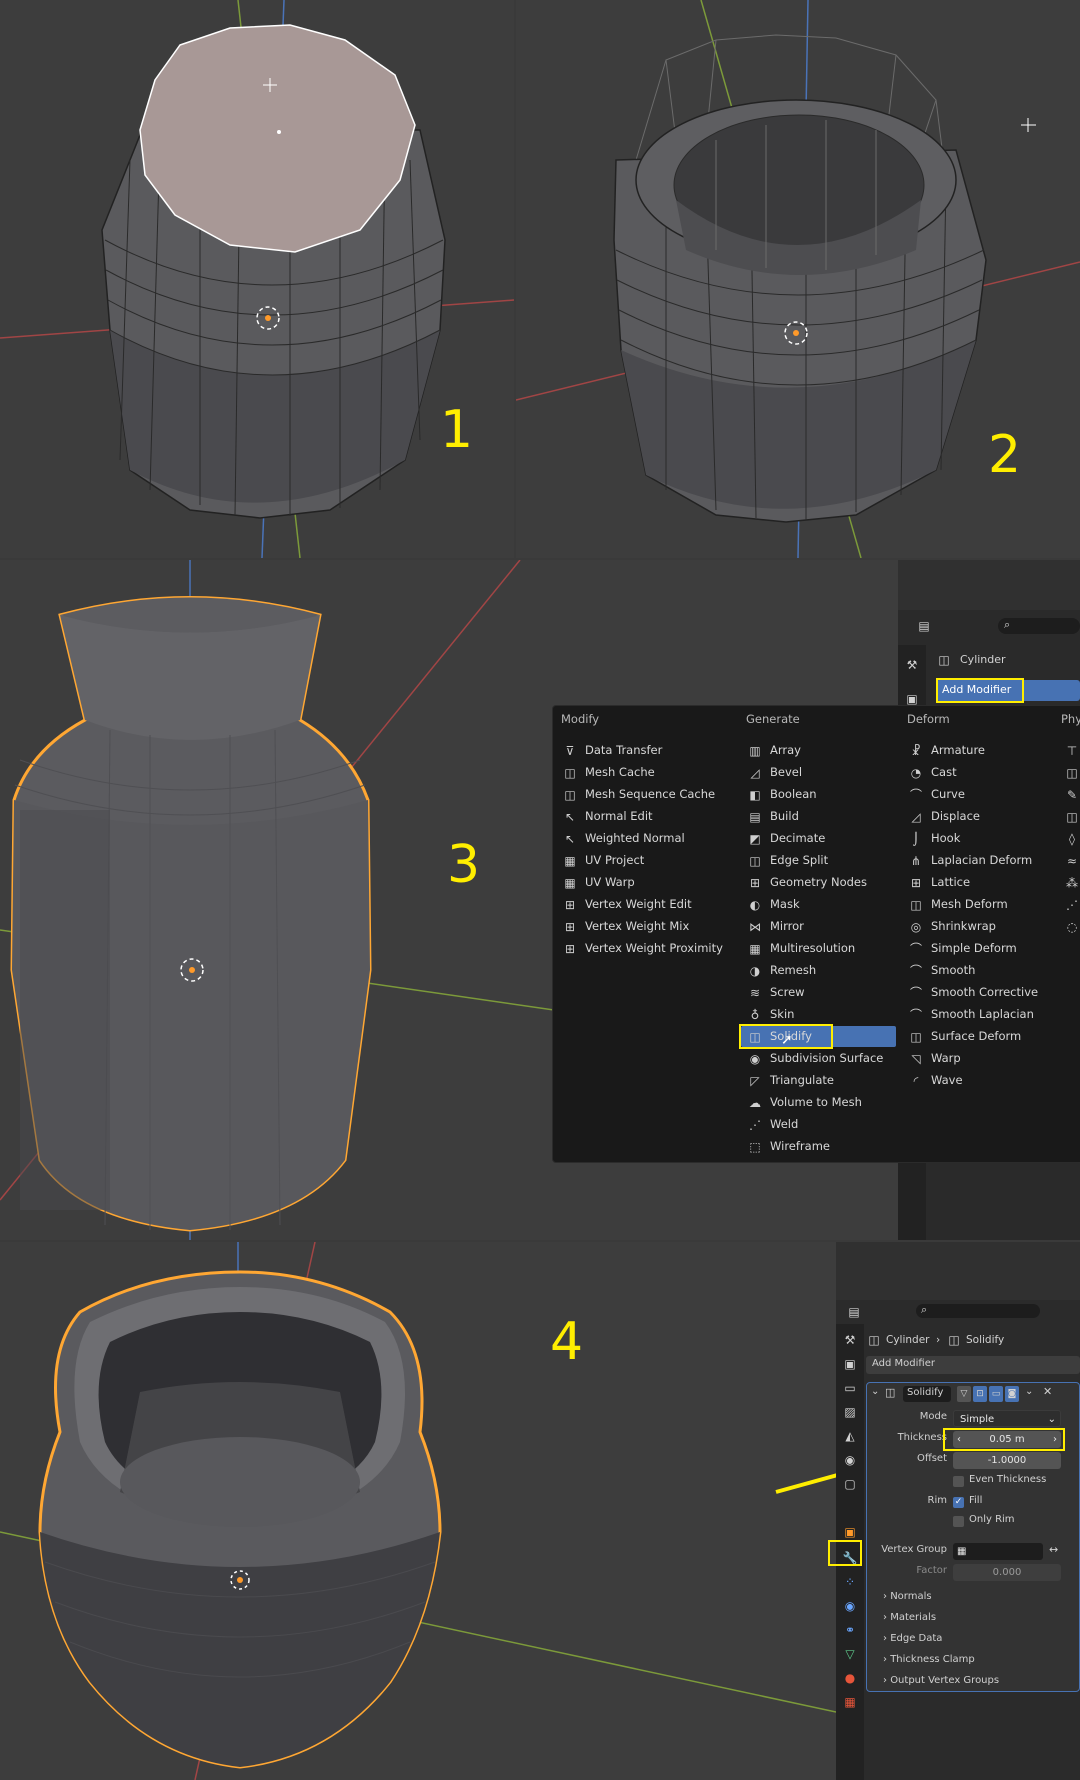  Describe the element at coordinates (850, 1412) in the screenshot. I see `view-layer-tab-icon: ▨` at that location.